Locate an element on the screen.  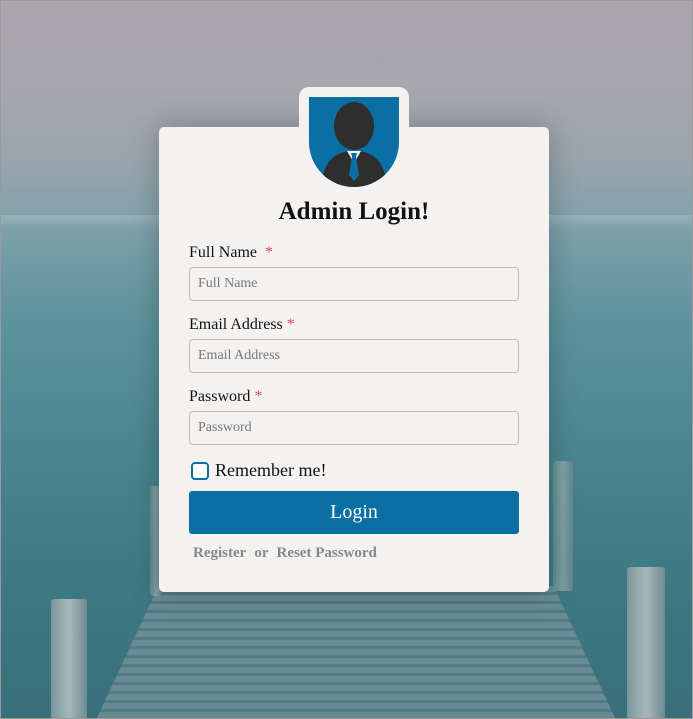
email-label: Email Address * is located at coordinates (242, 325).